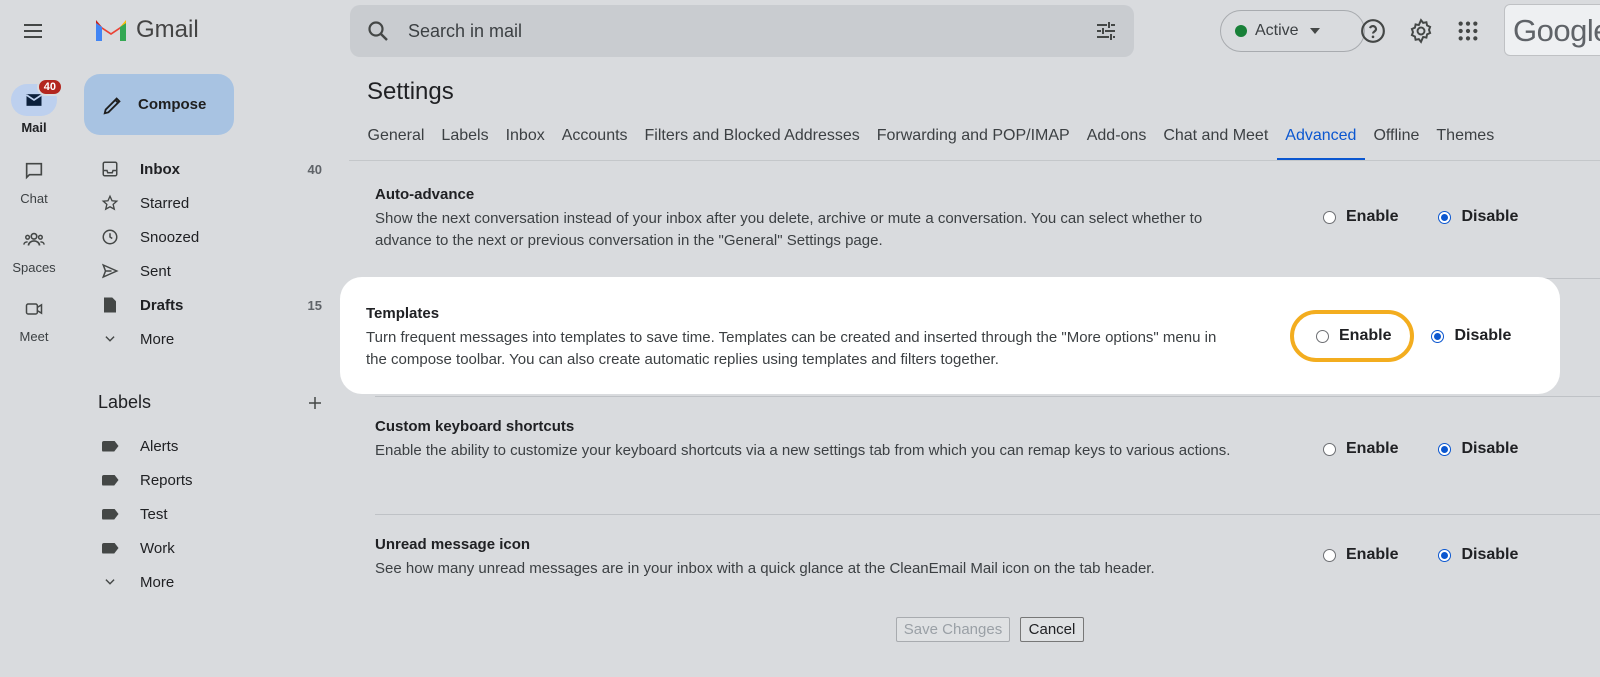 The width and height of the screenshot is (1600, 677). Describe the element at coordinates (157, 548) in the screenshot. I see `label-item-label: Work` at that location.